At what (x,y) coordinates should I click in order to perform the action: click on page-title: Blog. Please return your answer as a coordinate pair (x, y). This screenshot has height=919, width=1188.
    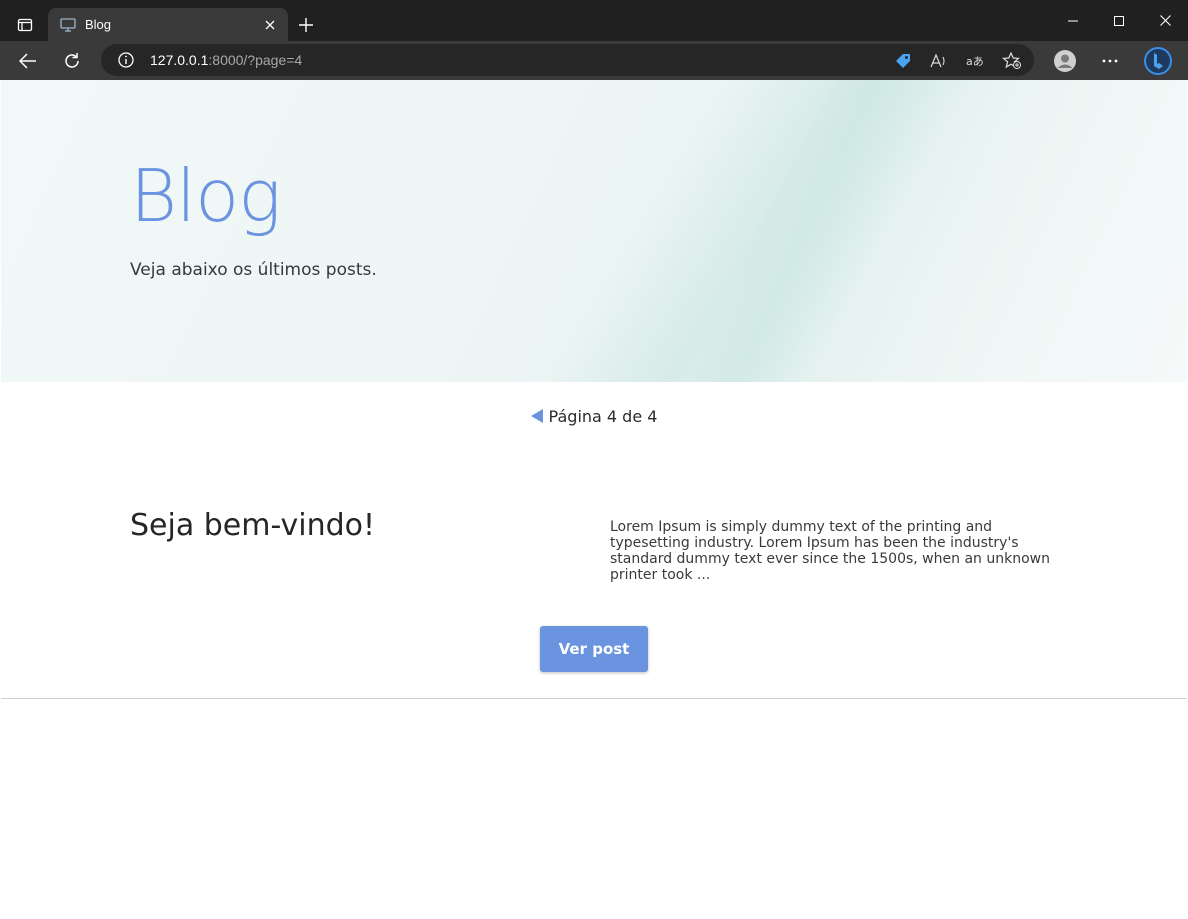
    Looking at the image, I should click on (205, 196).